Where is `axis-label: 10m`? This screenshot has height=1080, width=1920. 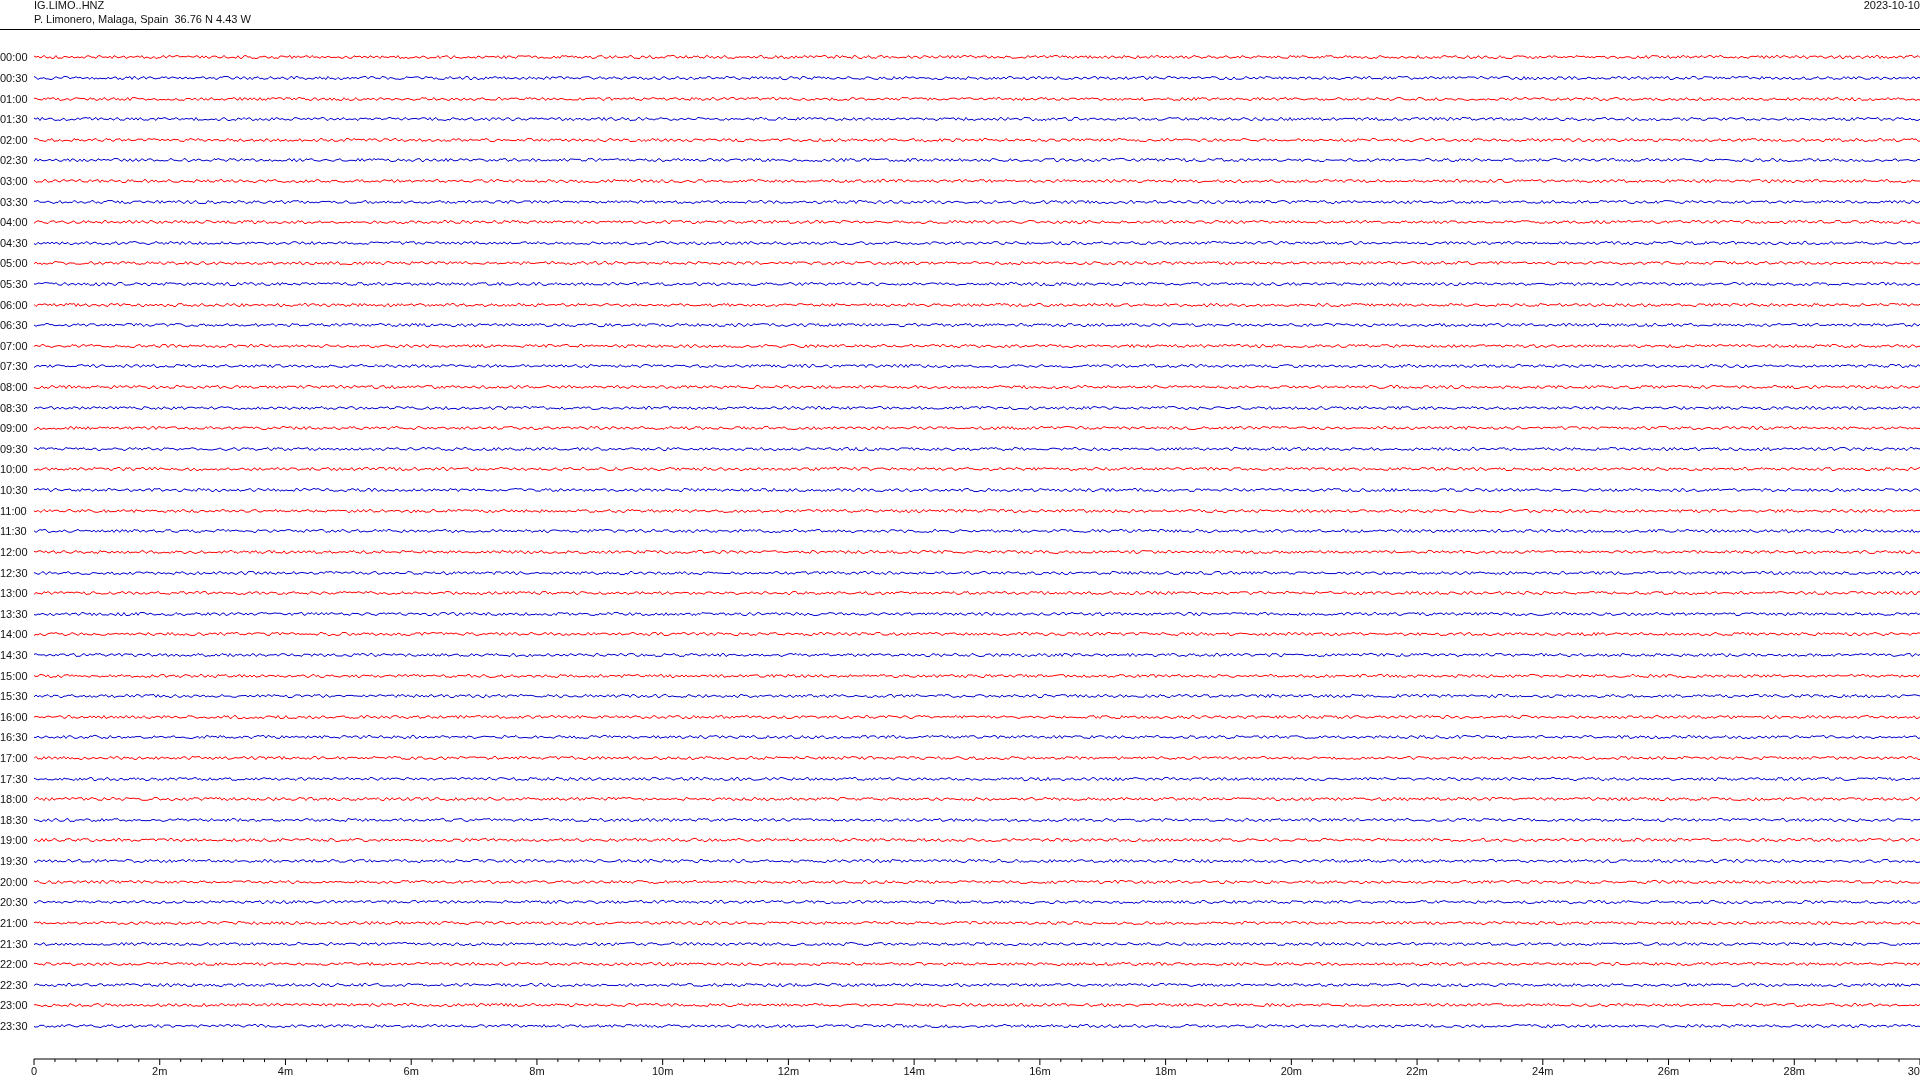
axis-label: 10m is located at coordinates (662, 1071).